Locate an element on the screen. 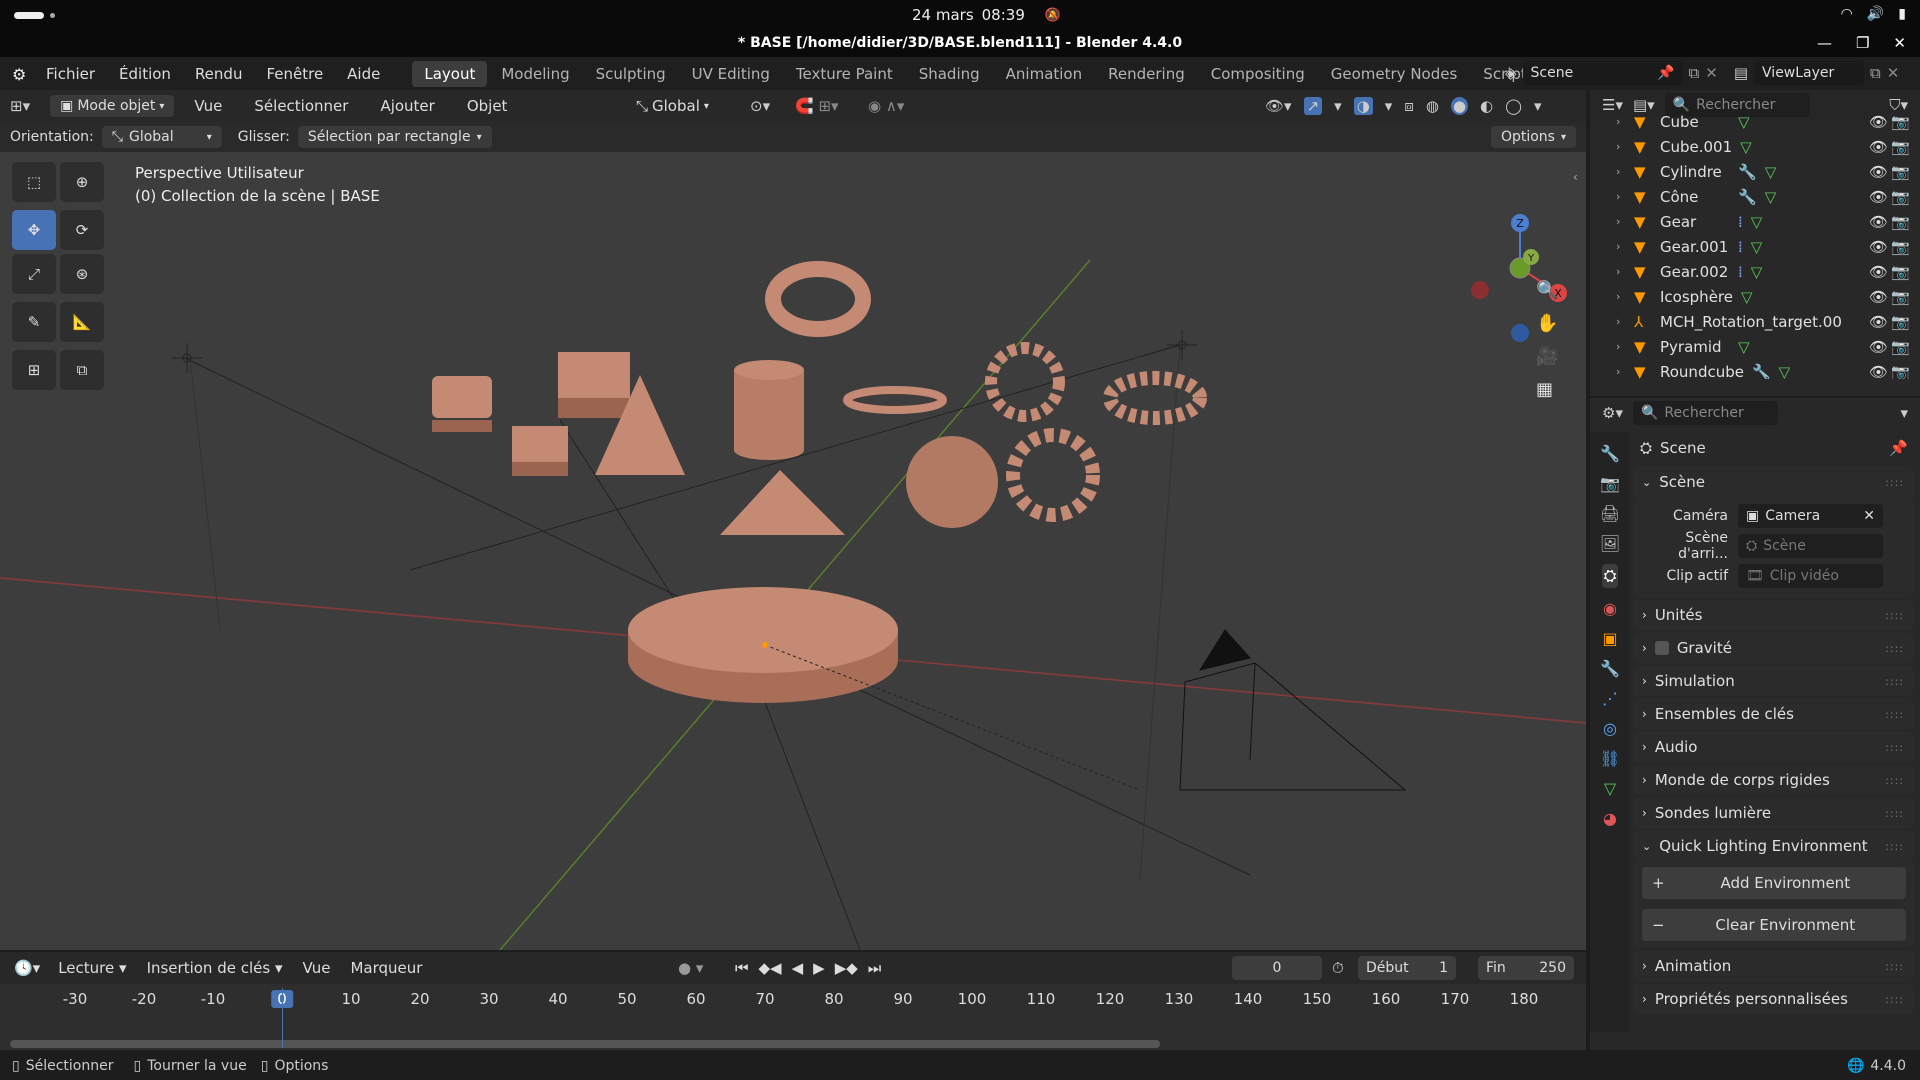 This screenshot has width=1920, height=1080. maximize-icon: ❐ is located at coordinates (1862, 43).